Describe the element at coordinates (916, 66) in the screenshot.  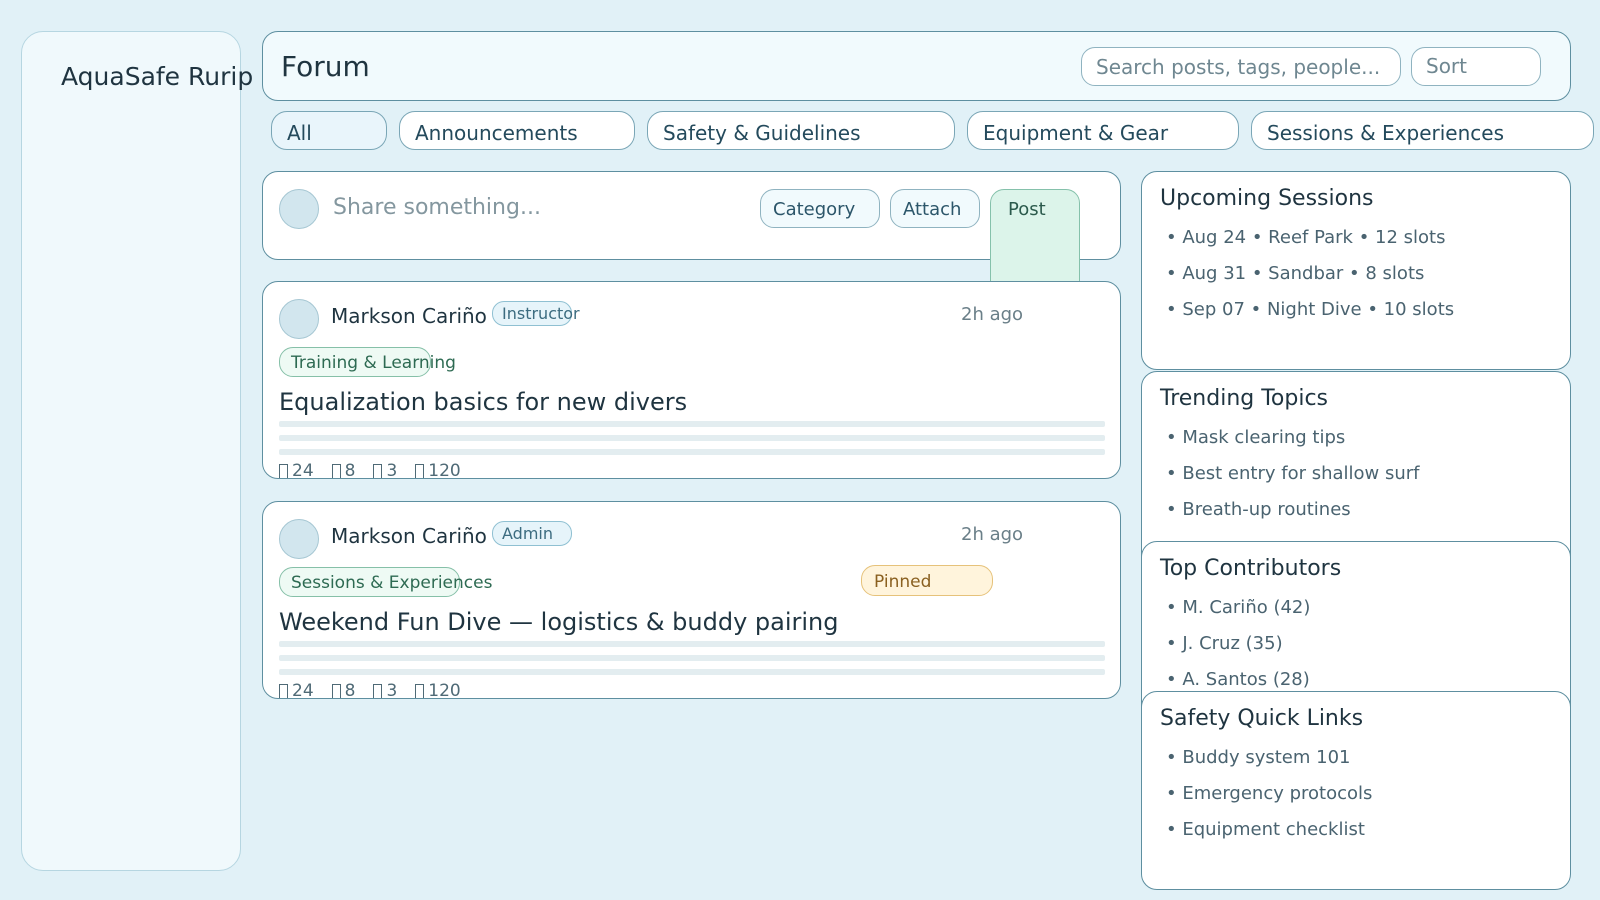
I see `header-bar: Forum Sort` at that location.